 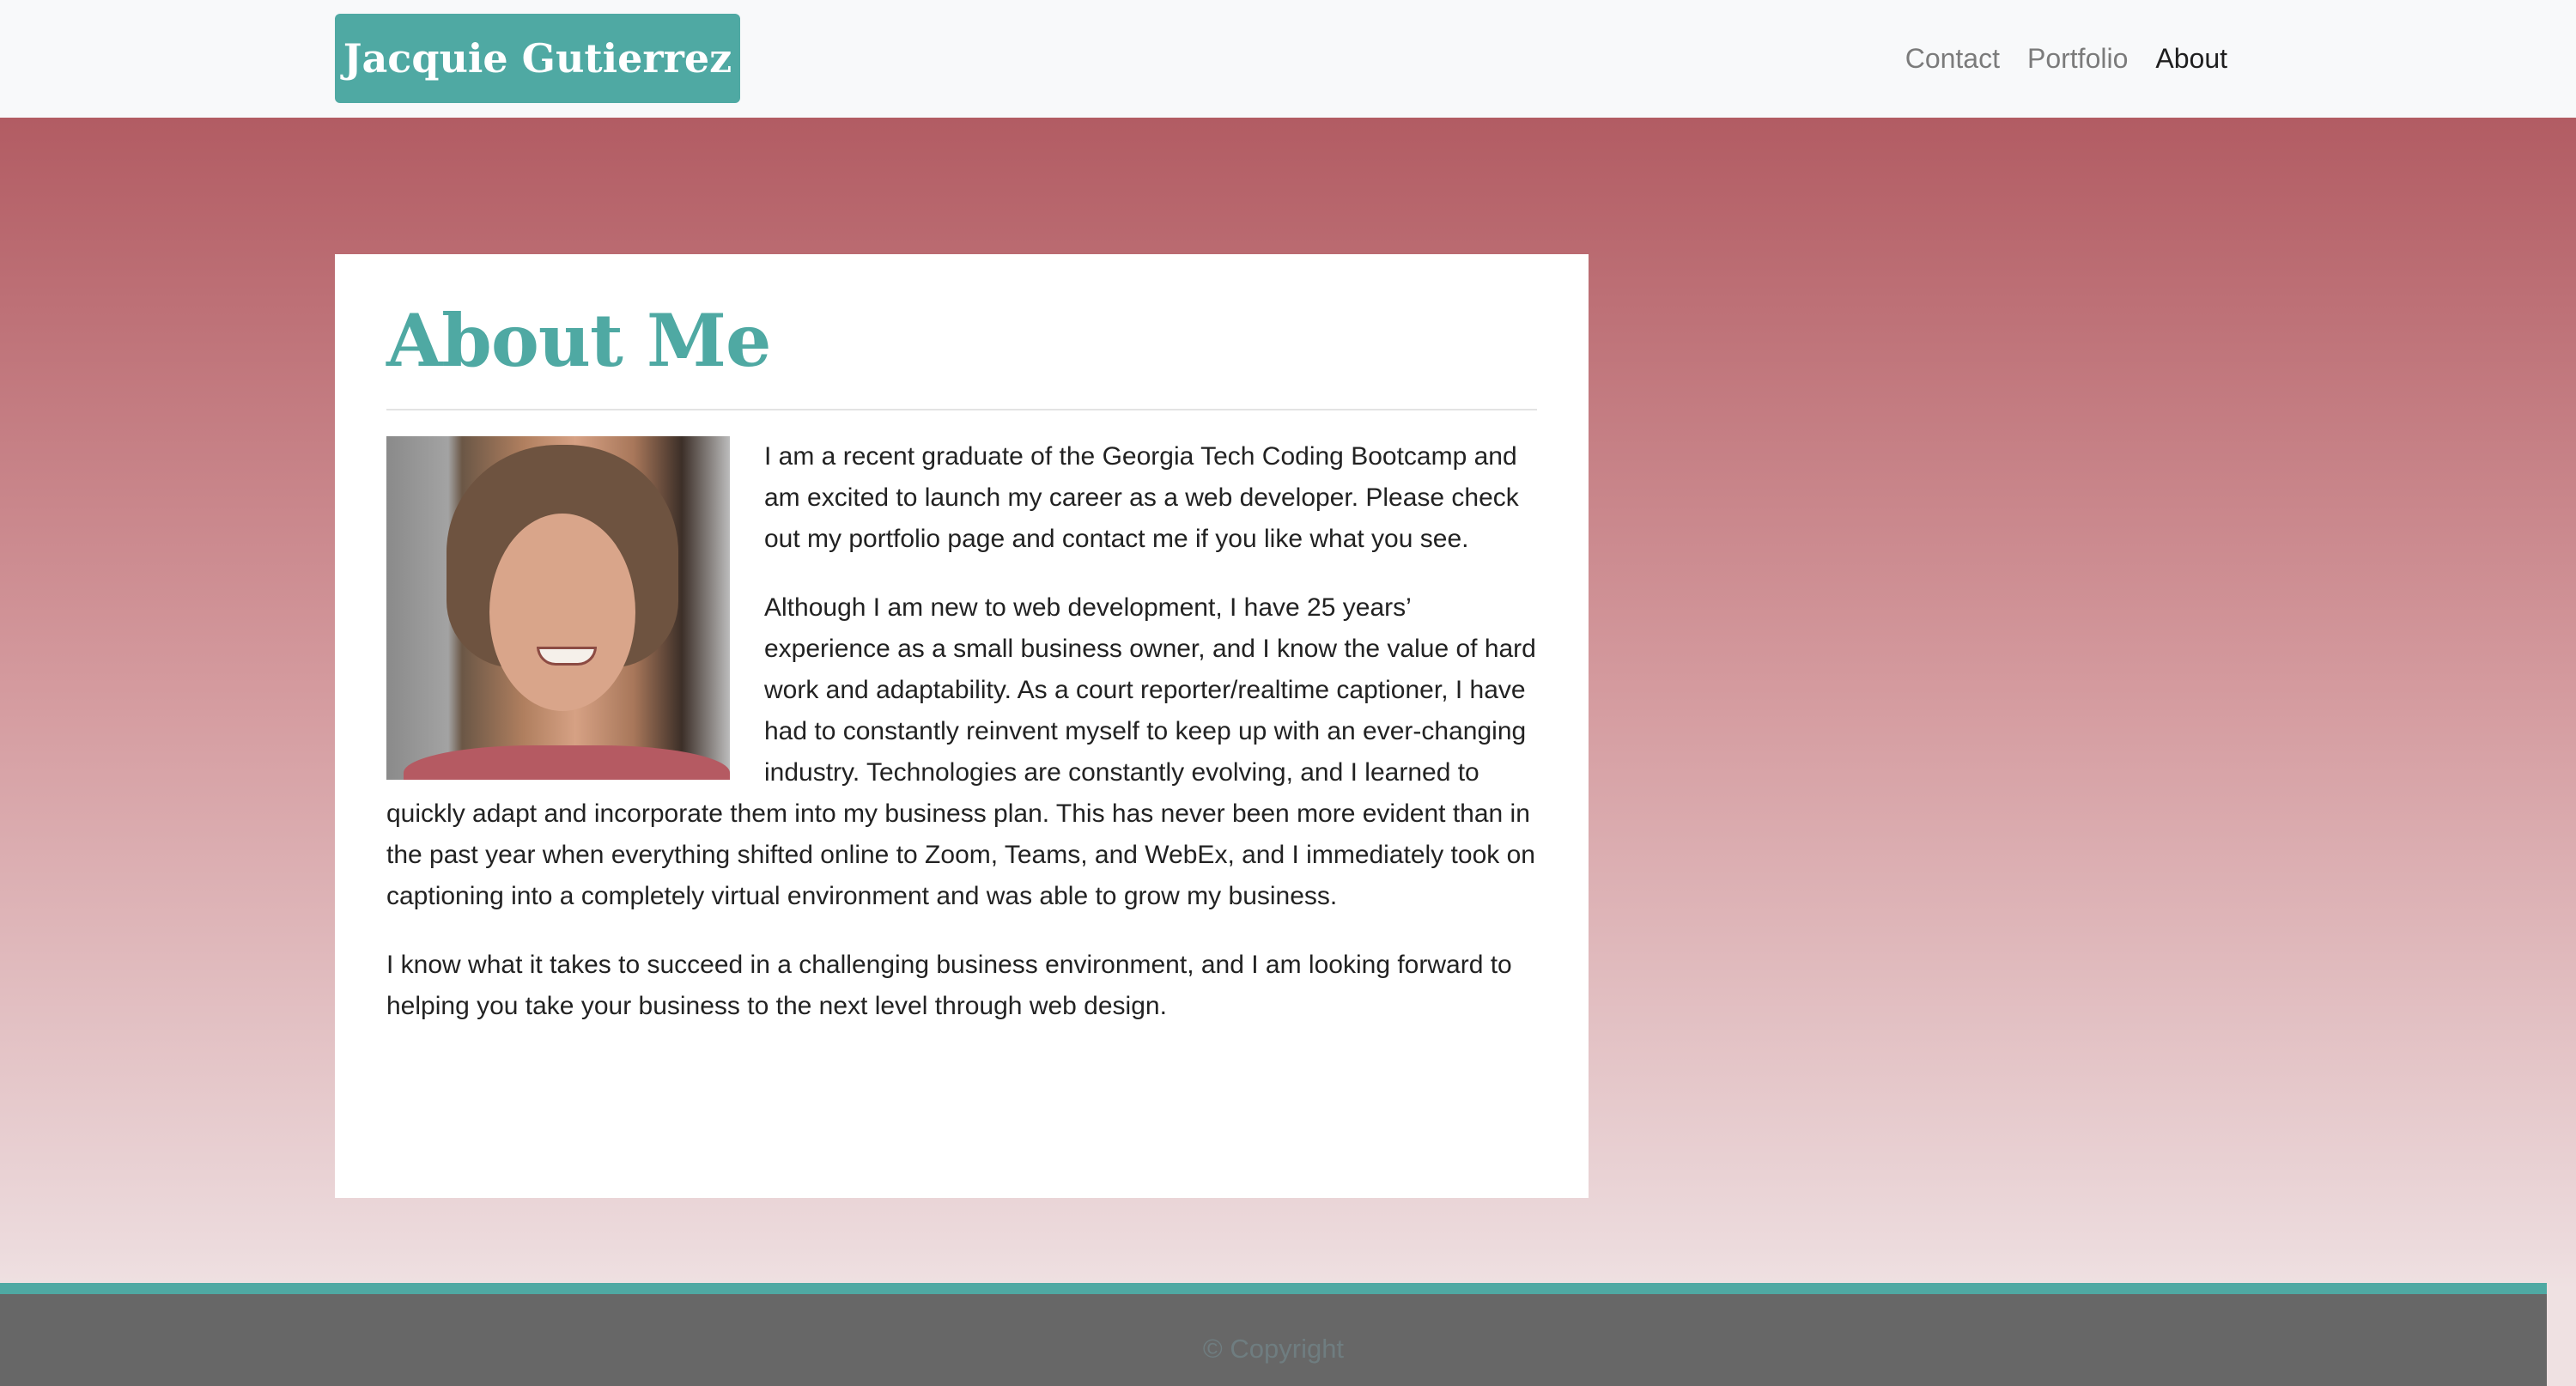 What do you see at coordinates (567, 656) in the screenshot?
I see `photo-smile-shape` at bounding box center [567, 656].